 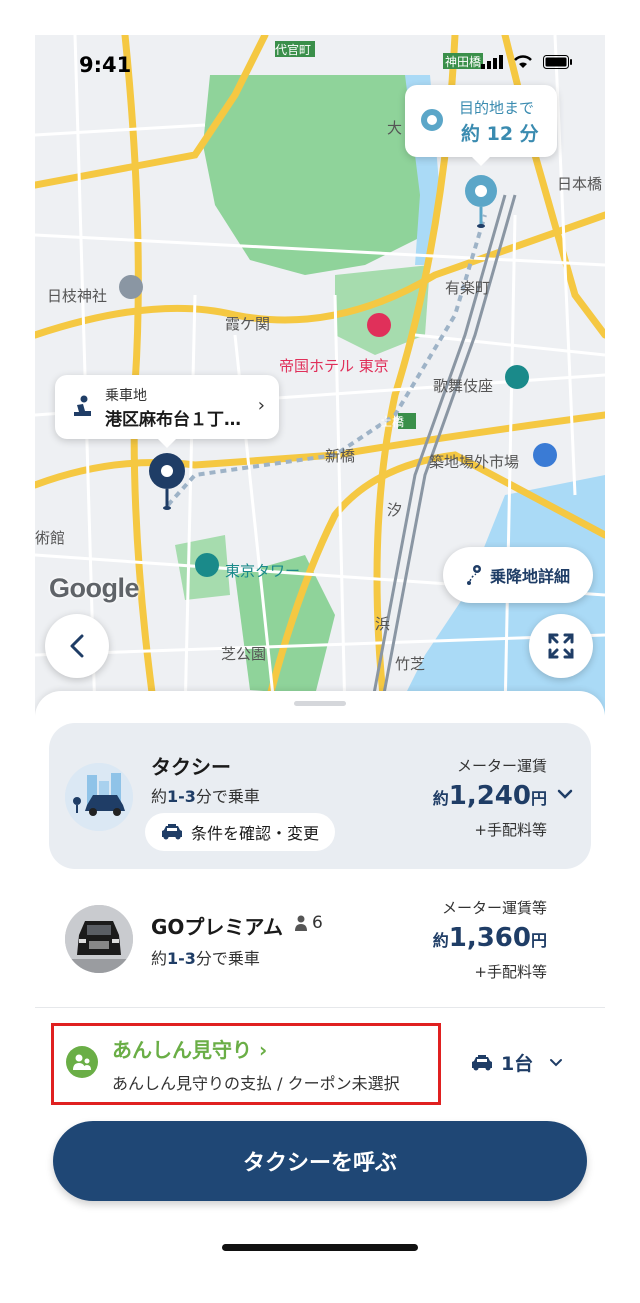 What do you see at coordinates (395, 510) in the screenshot?
I see `map-label: 汐` at bounding box center [395, 510].